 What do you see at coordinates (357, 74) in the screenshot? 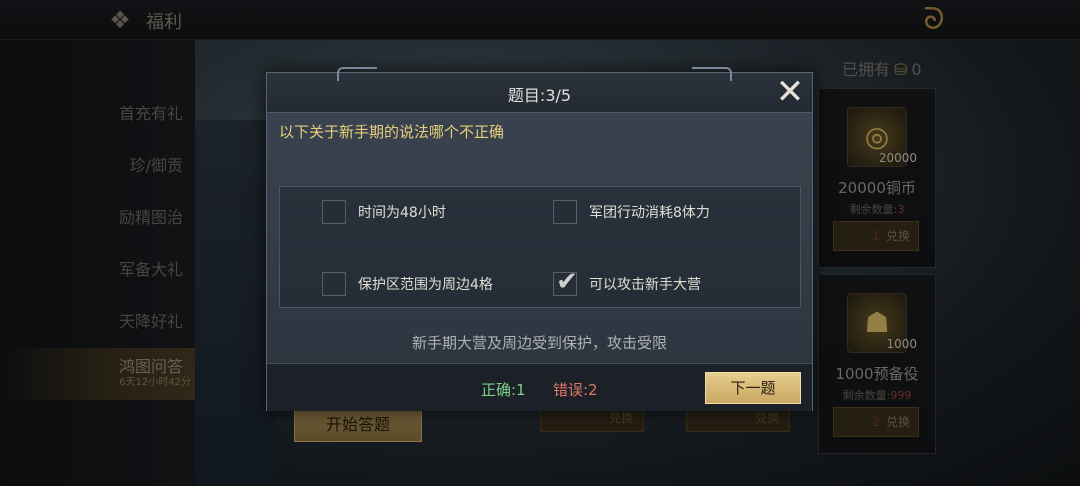
I see `ornament-left` at bounding box center [357, 74].